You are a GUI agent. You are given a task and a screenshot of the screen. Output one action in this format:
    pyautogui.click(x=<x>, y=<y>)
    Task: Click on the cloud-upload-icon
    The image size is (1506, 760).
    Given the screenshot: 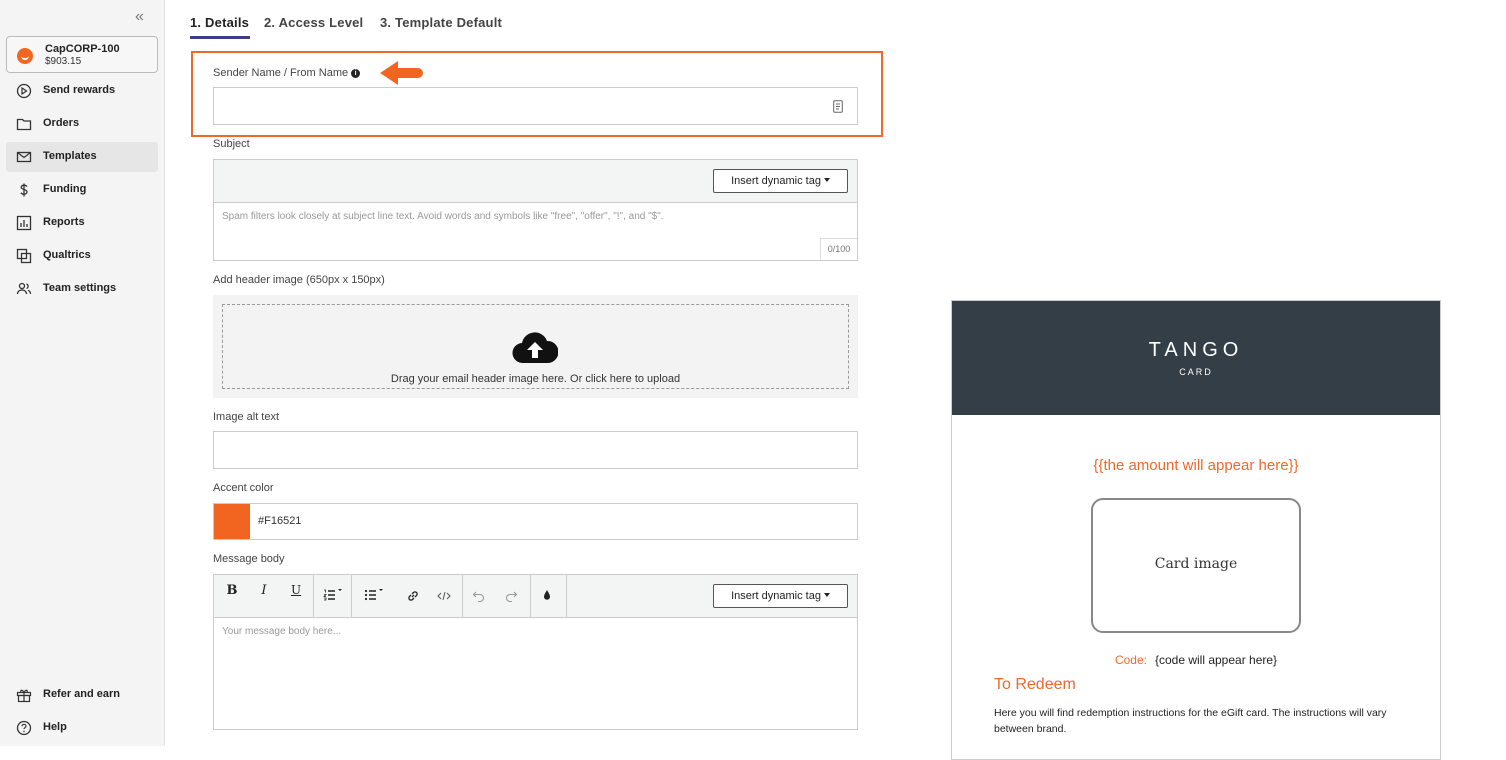 What is the action you would take?
    pyautogui.click(x=535, y=348)
    